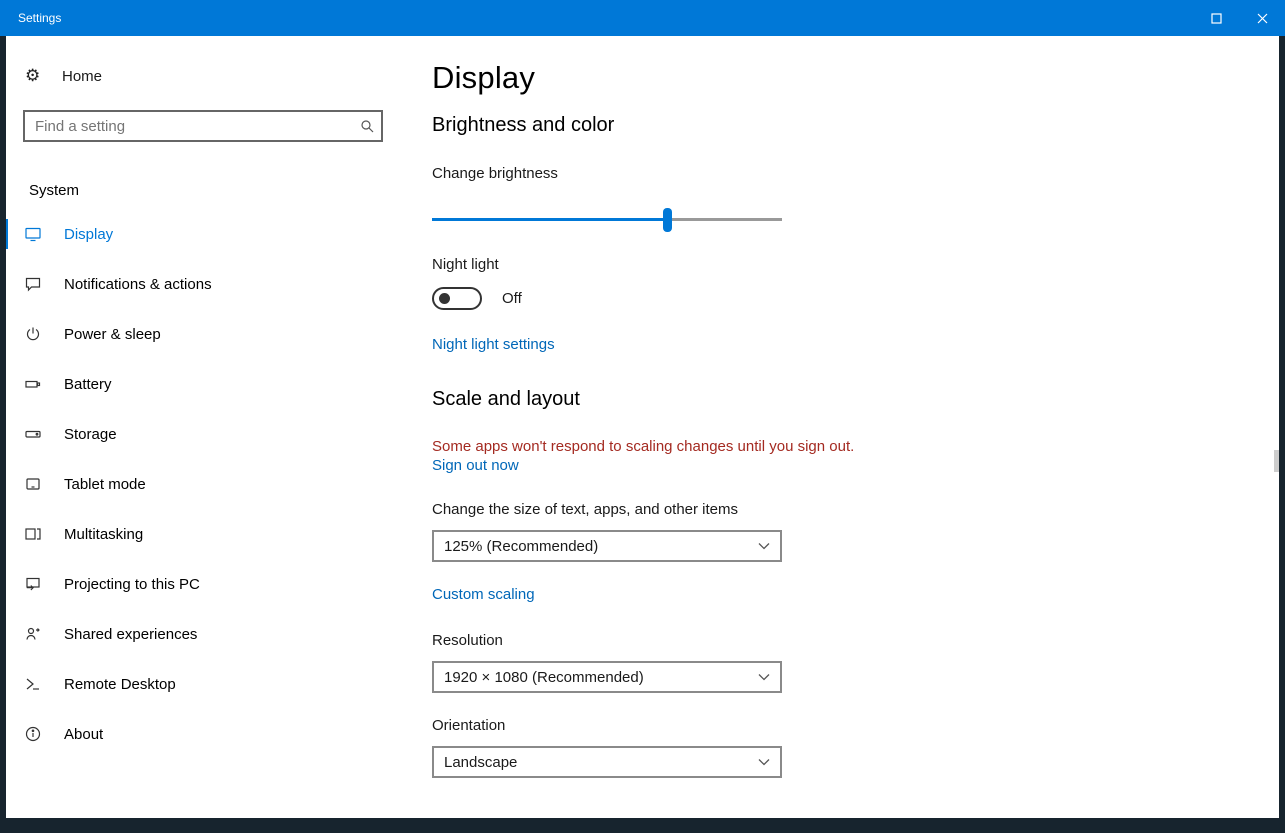  Describe the element at coordinates (210, 76) in the screenshot. I see `sidebar-item-home: ⚙ Home` at that location.